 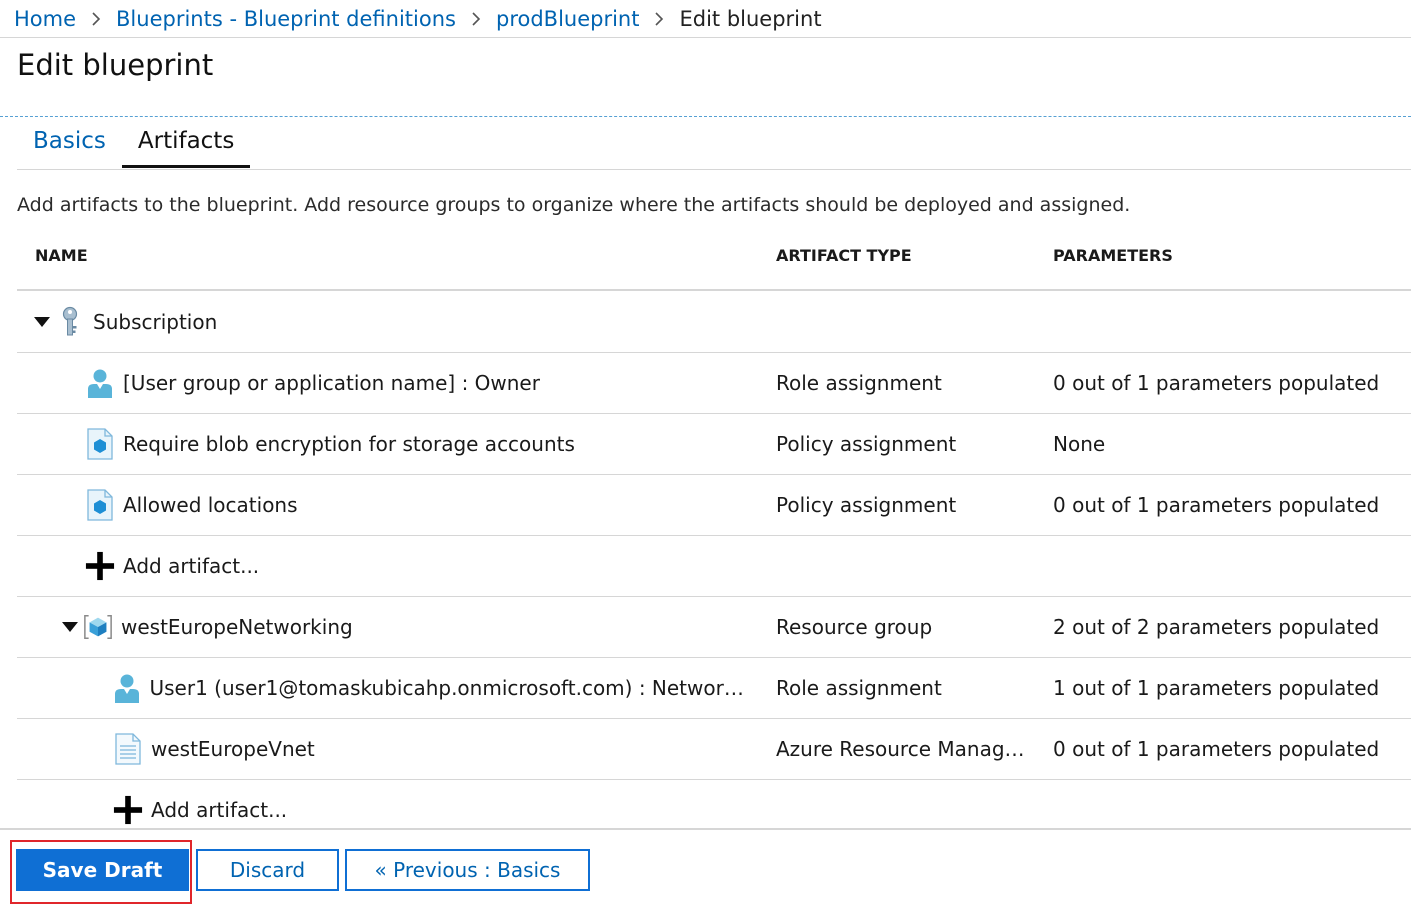 I want to click on row-name: westEuropeVnet, so click(x=233, y=749).